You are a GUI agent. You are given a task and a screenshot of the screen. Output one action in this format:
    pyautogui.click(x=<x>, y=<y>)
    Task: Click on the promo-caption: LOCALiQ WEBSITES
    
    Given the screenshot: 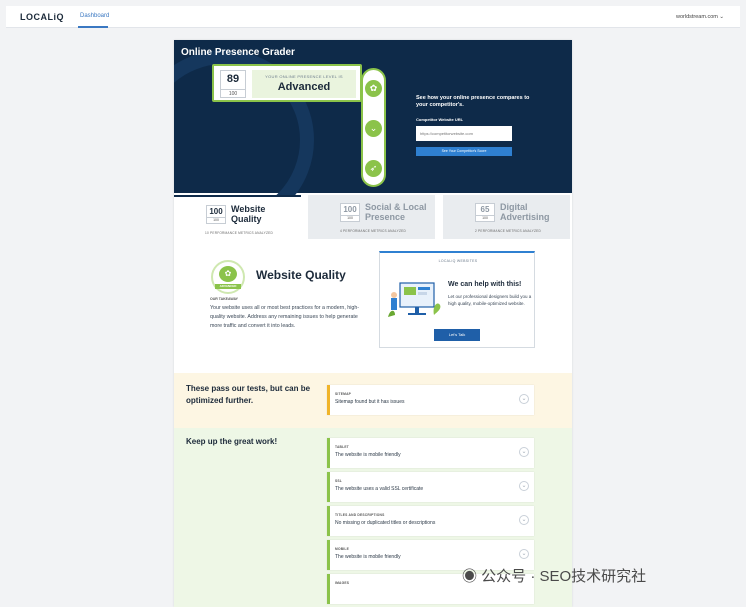 What is the action you would take?
    pyautogui.click(x=458, y=261)
    